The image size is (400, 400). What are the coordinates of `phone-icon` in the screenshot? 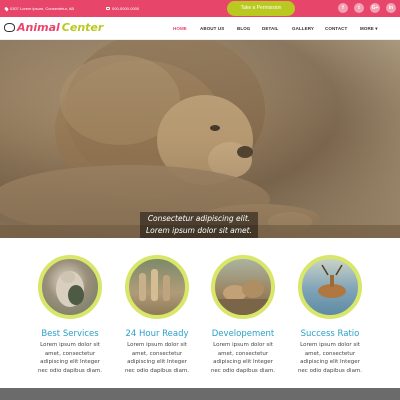 It's located at (108, 8).